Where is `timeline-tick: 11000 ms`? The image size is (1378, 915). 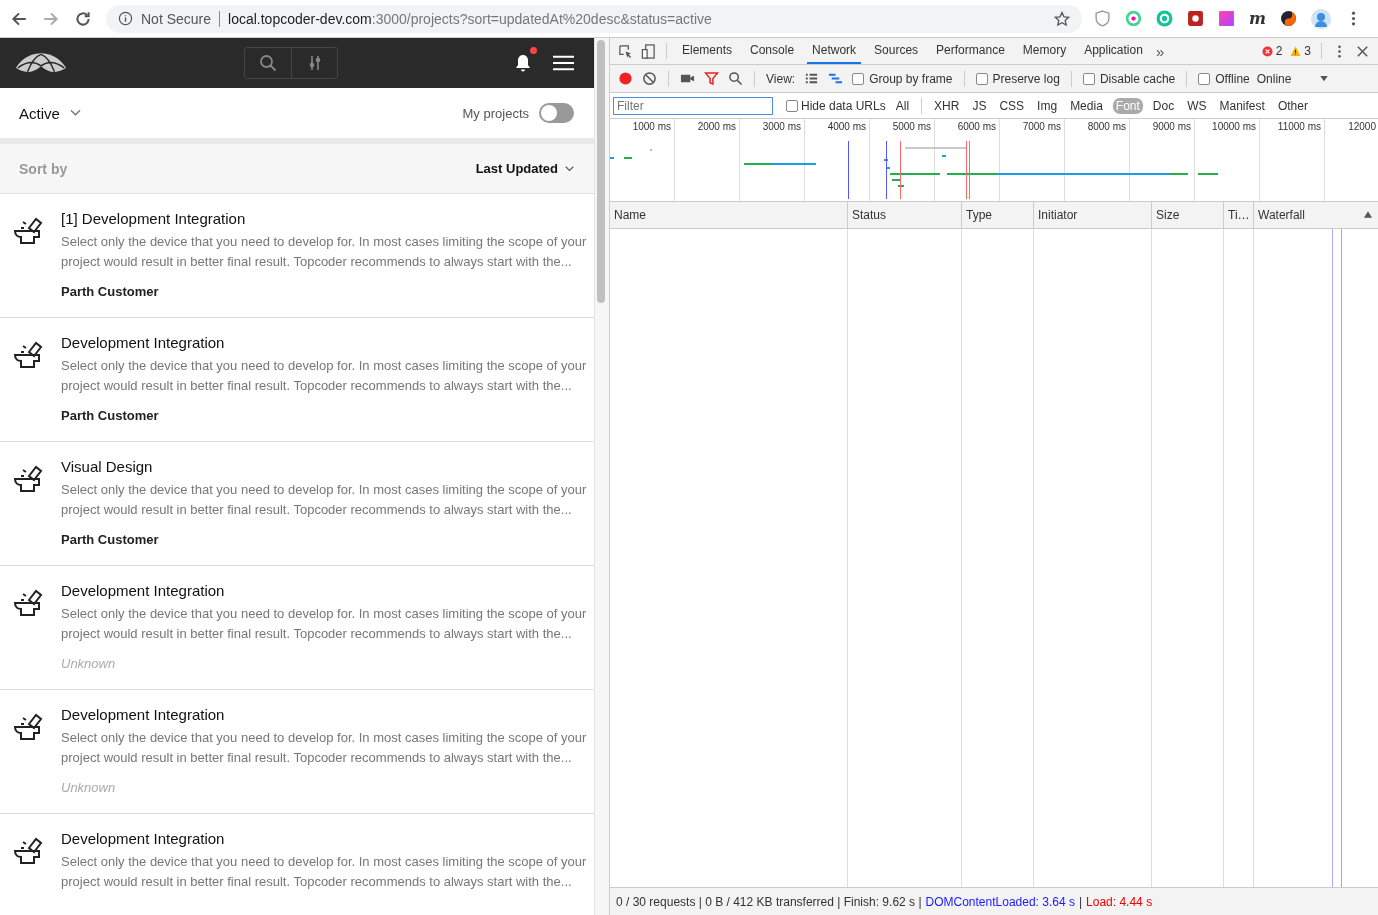
timeline-tick: 11000 ms is located at coordinates (1299, 126).